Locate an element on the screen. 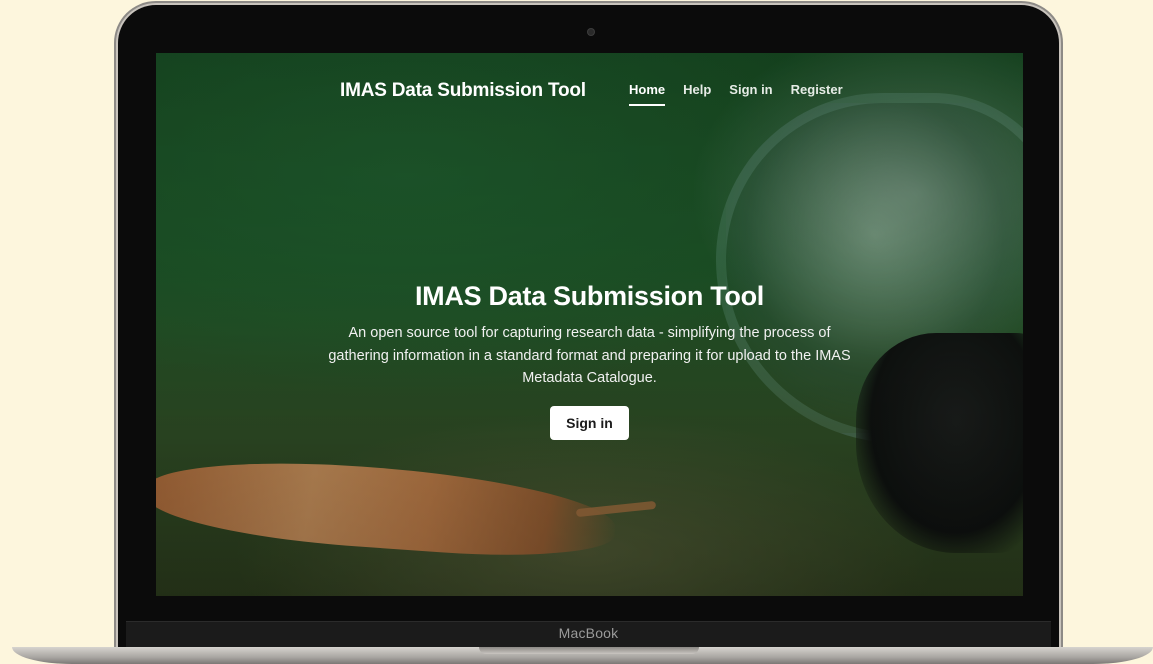  nav-link-home: Home is located at coordinates (647, 94).